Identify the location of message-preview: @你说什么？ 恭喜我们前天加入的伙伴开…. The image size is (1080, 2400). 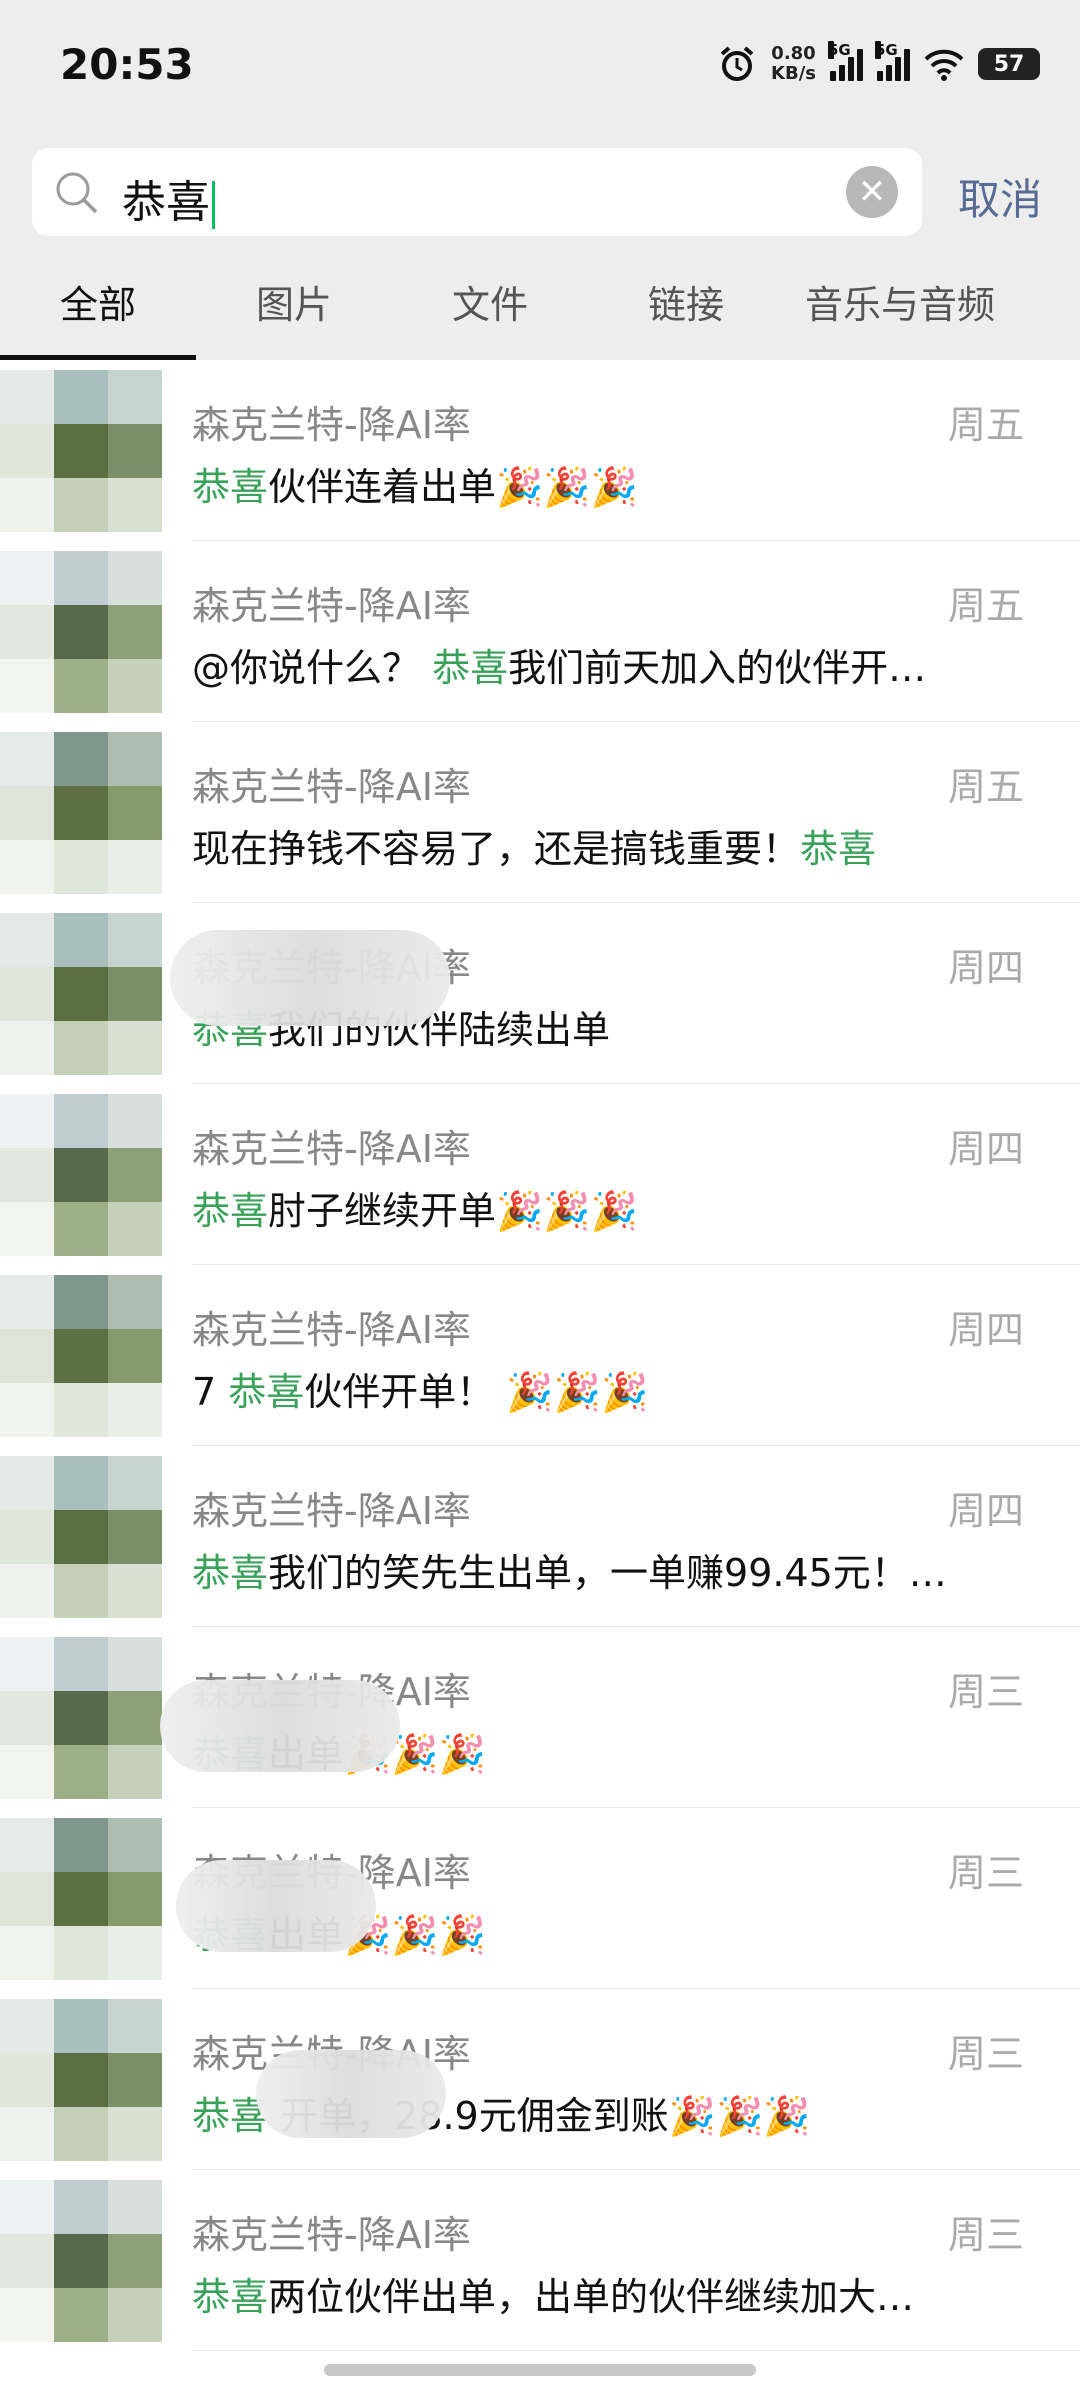
(592, 664).